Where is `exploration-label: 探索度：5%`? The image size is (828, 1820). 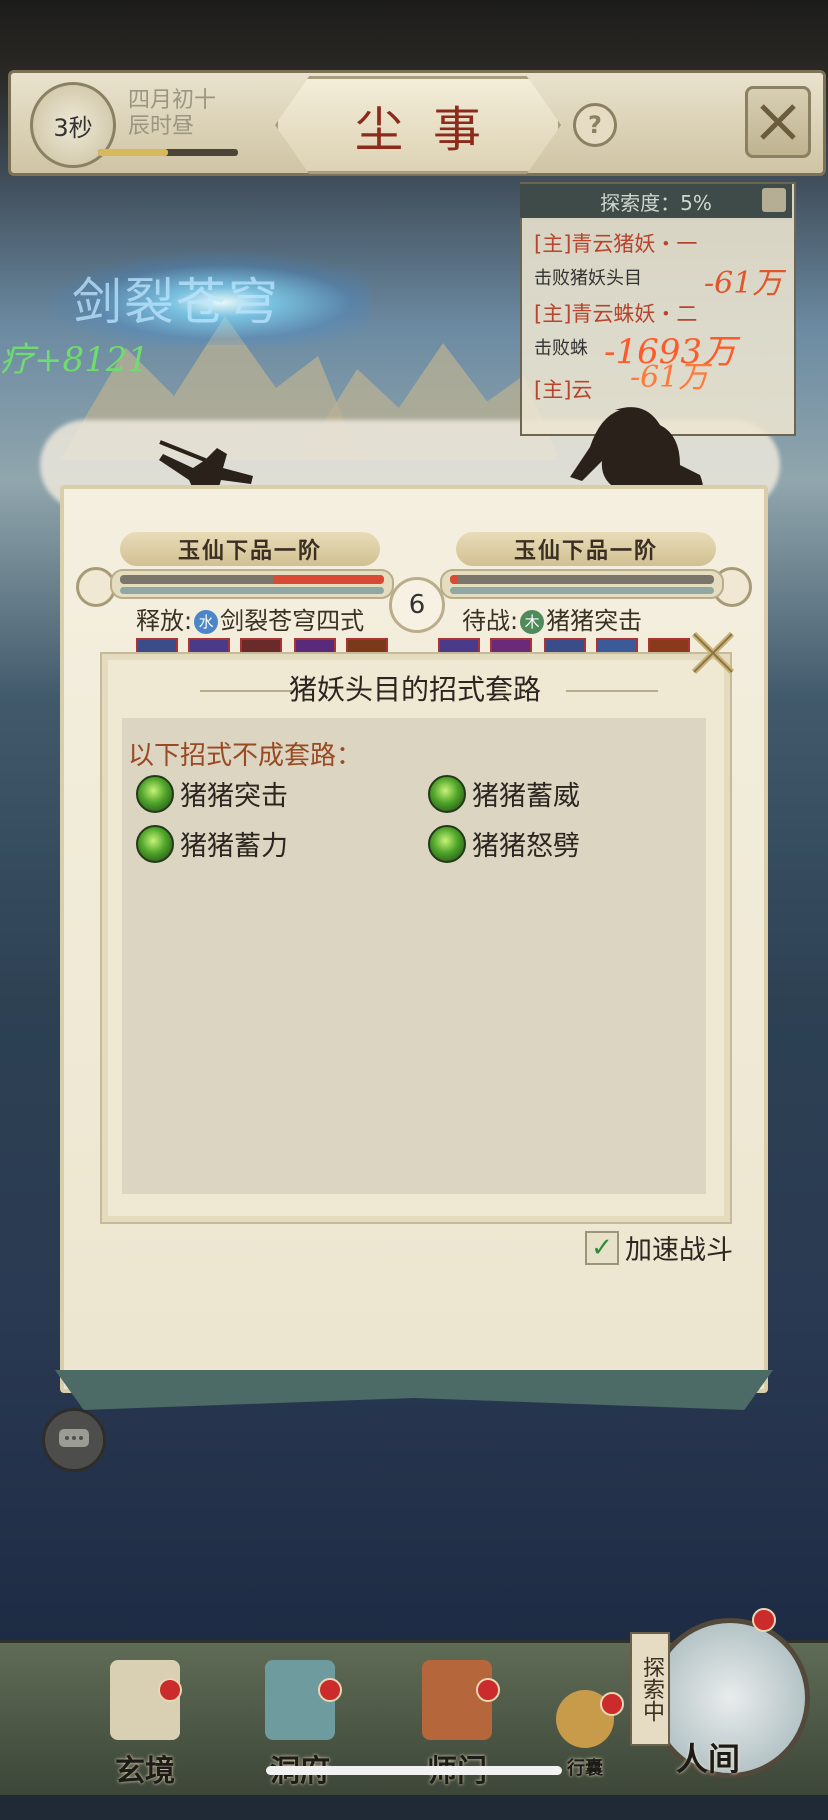
exploration-label: 探索度：5% is located at coordinates (656, 202).